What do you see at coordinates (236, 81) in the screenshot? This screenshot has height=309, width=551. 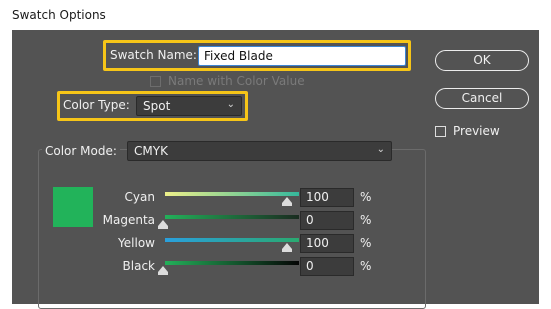 I see `name-with-color-value-label: Name with Color Value` at bounding box center [236, 81].